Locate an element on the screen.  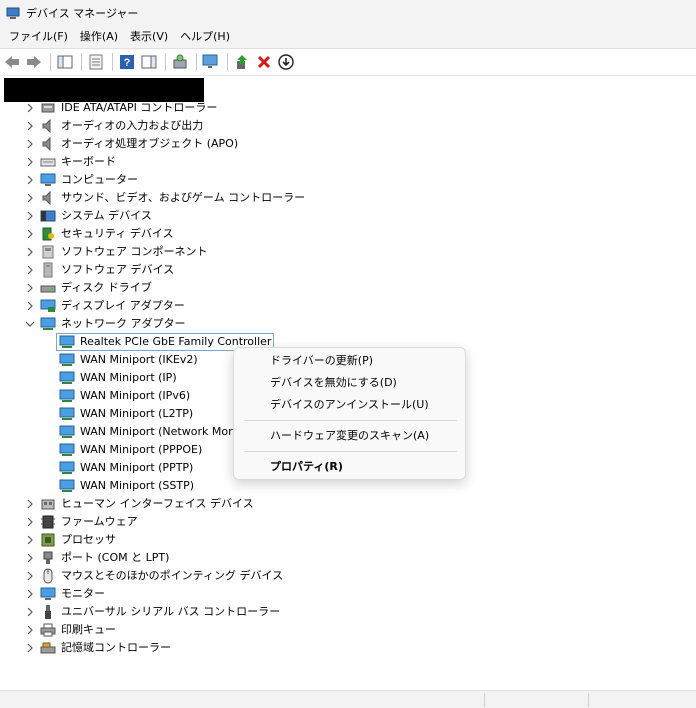
tree-category: システム デバイス is located at coordinates (88, 216).